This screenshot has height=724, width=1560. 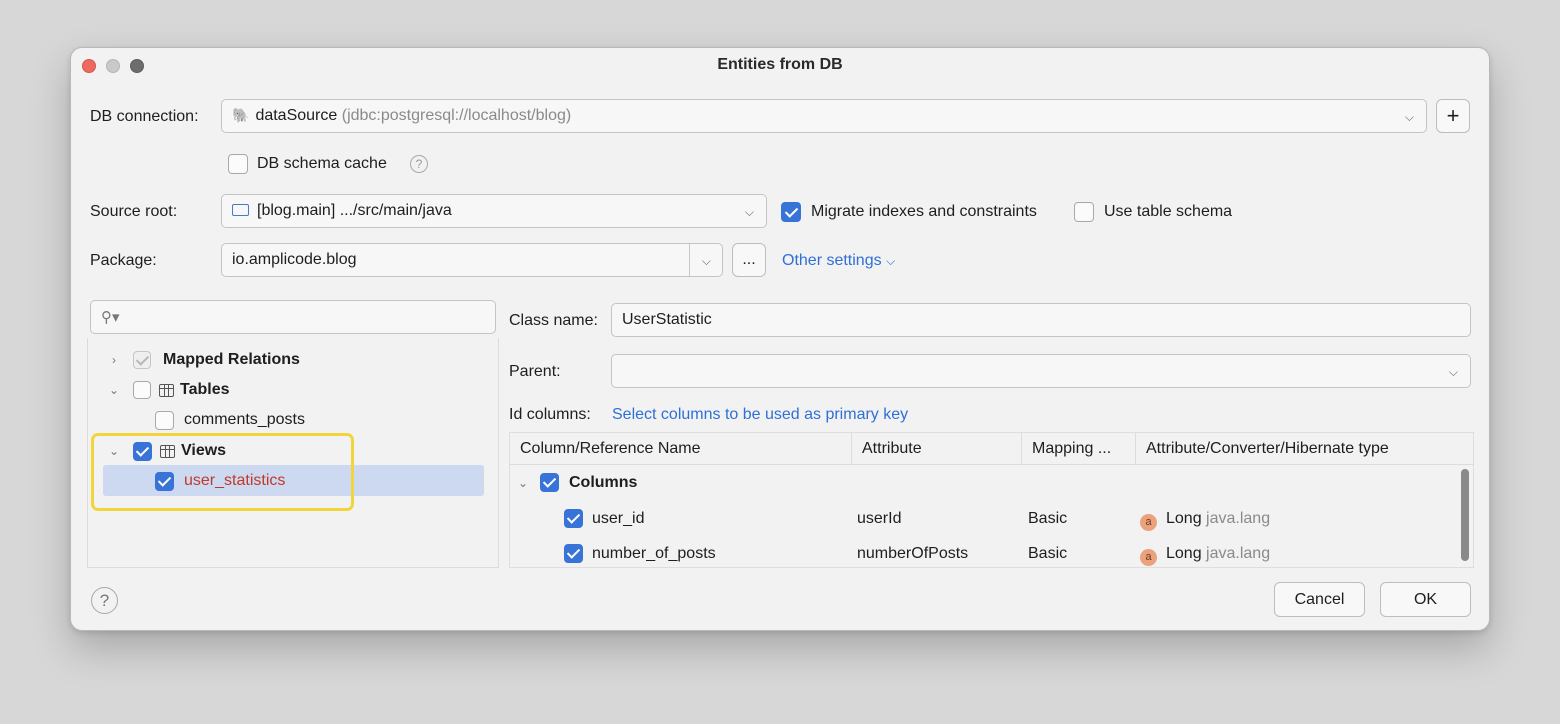 I want to click on header-column-name: Column/Reference Name, so click(x=681, y=449).